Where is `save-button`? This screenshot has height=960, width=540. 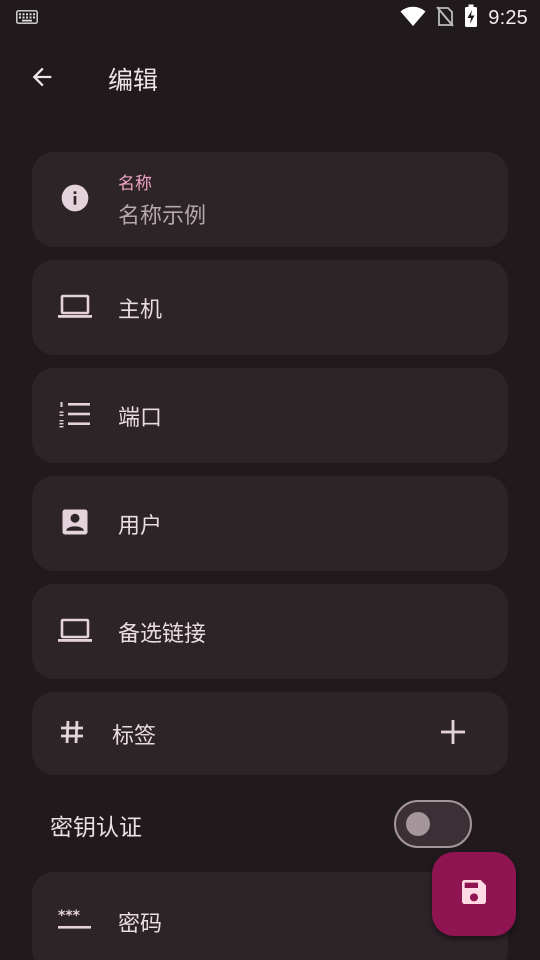
save-button is located at coordinates (474, 894).